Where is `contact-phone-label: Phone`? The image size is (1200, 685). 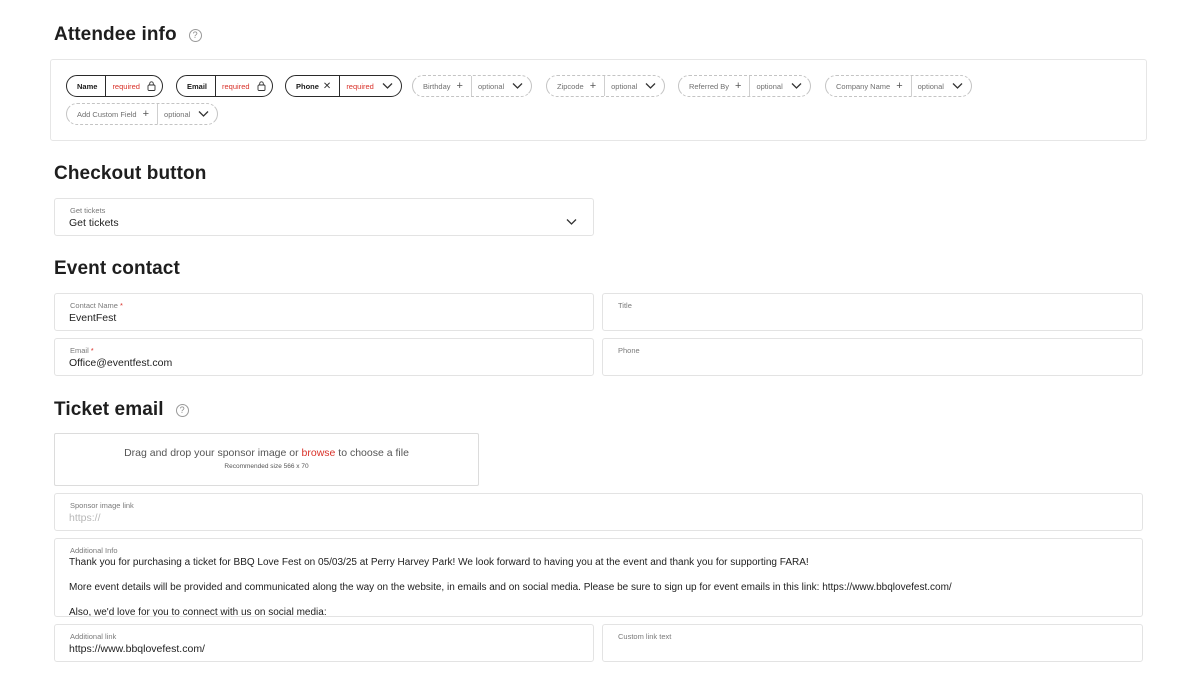
contact-phone-label: Phone is located at coordinates (629, 350).